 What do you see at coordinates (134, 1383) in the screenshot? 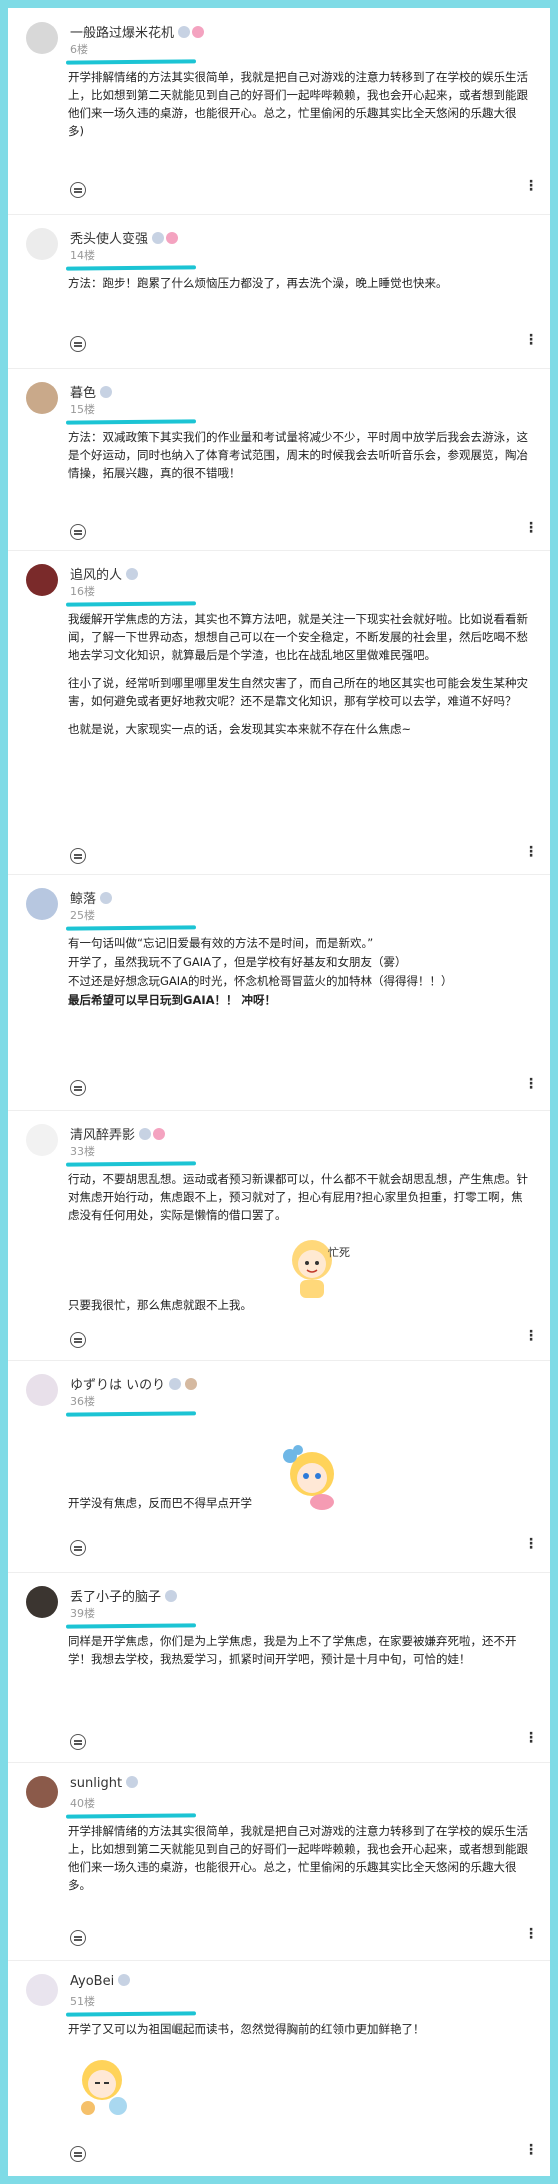
I see `username: ゆずりは いのり` at bounding box center [134, 1383].